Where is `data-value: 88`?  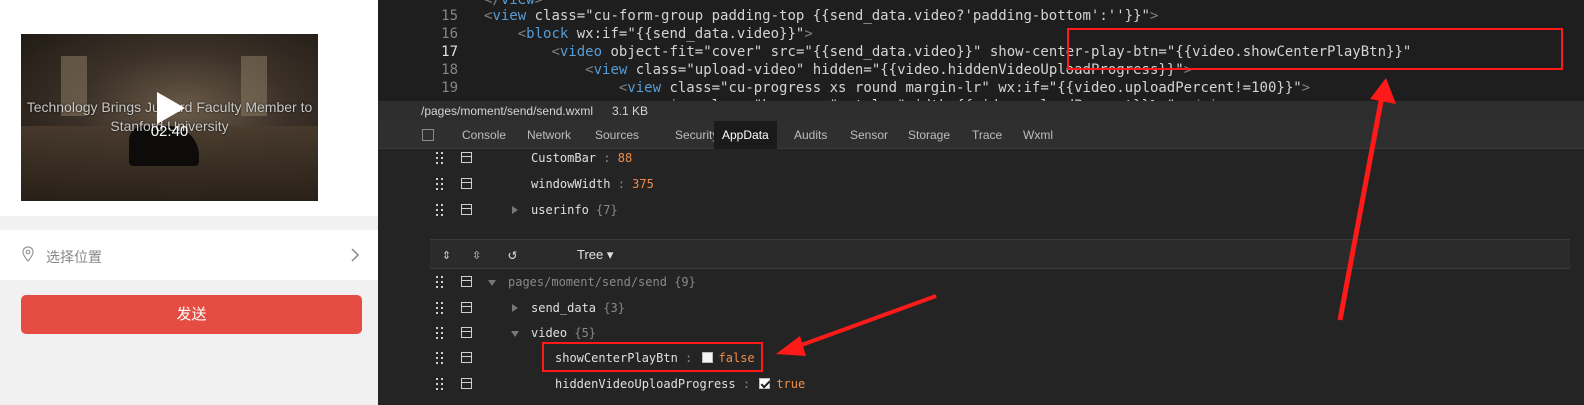
data-value: 88 is located at coordinates (625, 158).